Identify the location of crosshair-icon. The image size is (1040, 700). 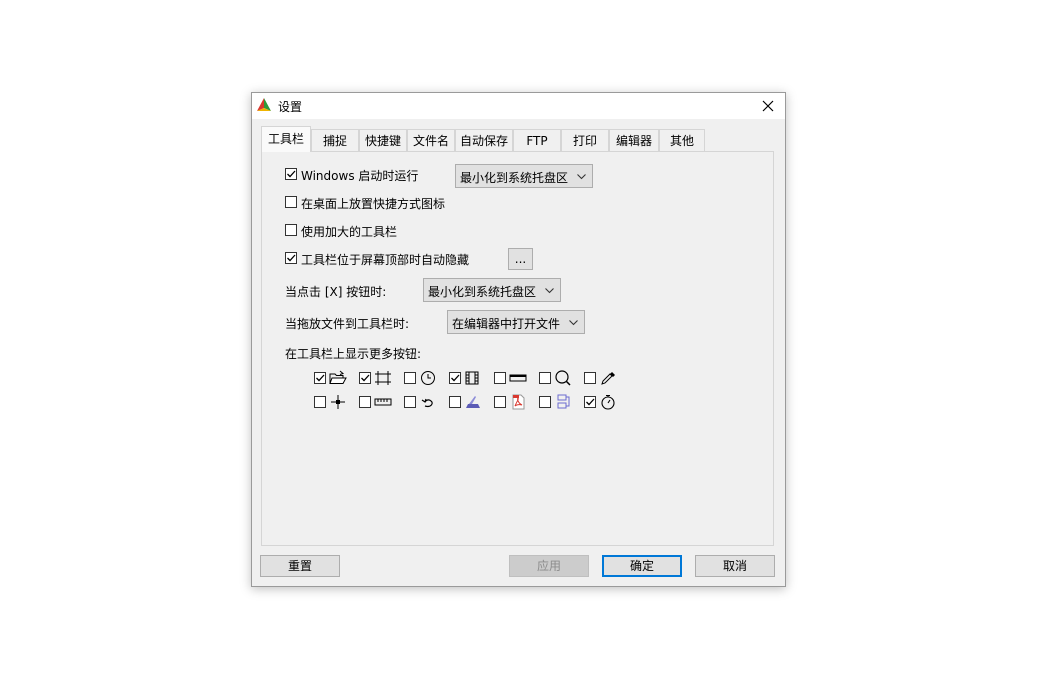
(338, 402).